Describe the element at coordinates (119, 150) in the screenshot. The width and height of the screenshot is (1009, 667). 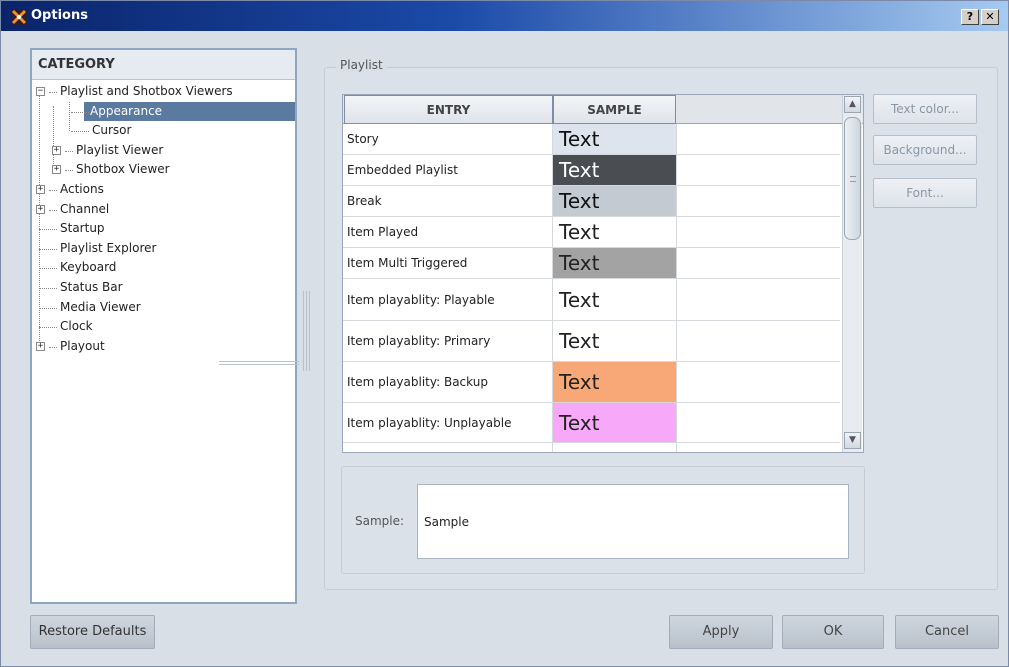
I see `tree-item: Playlist Viewer` at that location.